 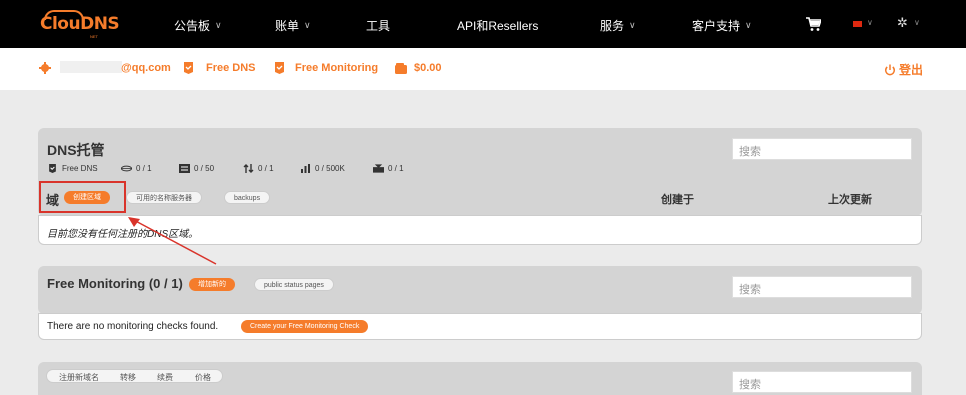 I want to click on stat-value: Free DNS, so click(x=80, y=168).